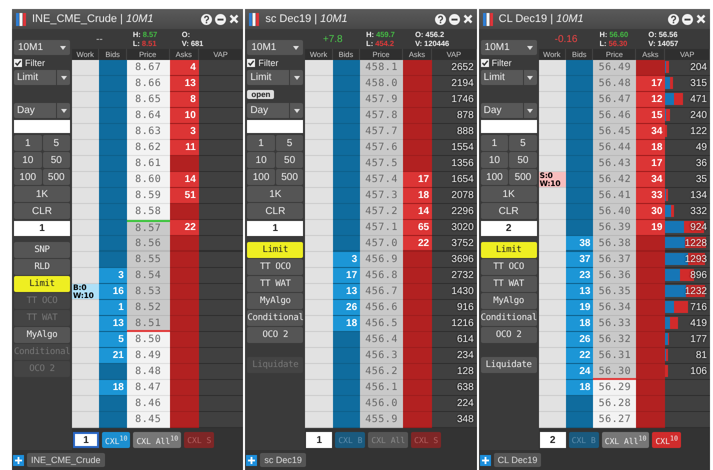 The image size is (713, 470). Describe the element at coordinates (673, 19) in the screenshot. I see `help-icon` at that location.